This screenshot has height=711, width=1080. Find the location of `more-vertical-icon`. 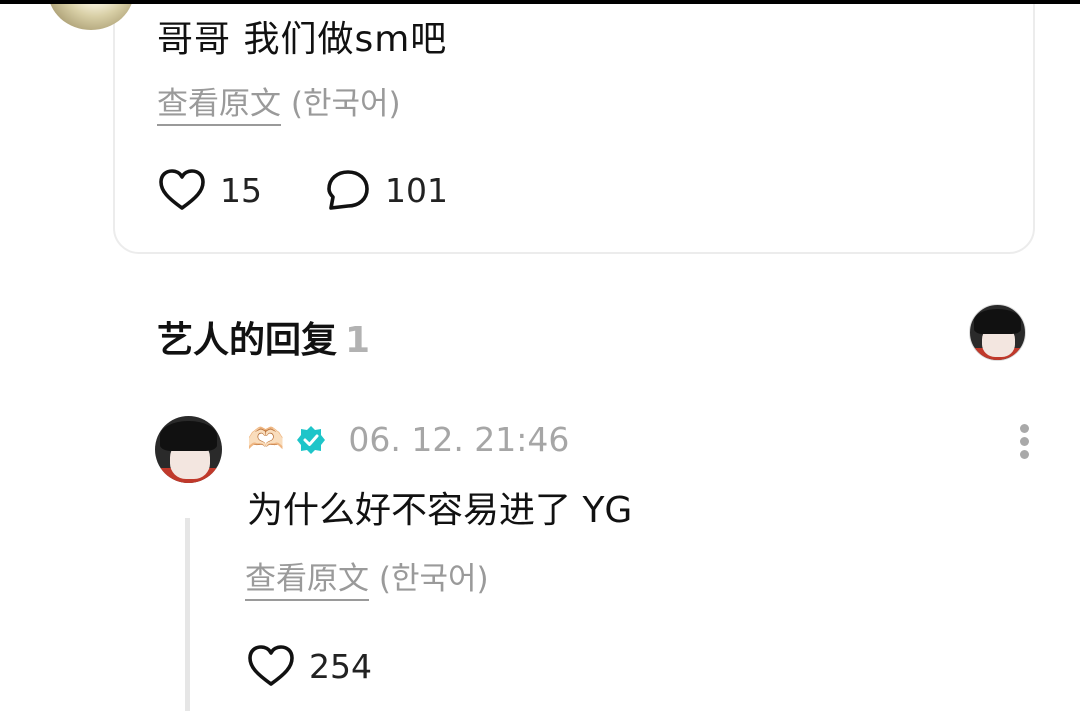

more-vertical-icon is located at coordinates (1024, 444).